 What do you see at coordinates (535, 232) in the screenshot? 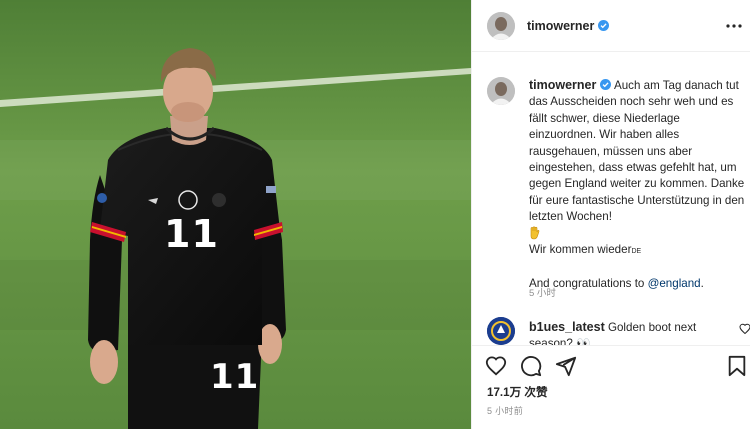
I see `hand-emoji-icon` at bounding box center [535, 232].